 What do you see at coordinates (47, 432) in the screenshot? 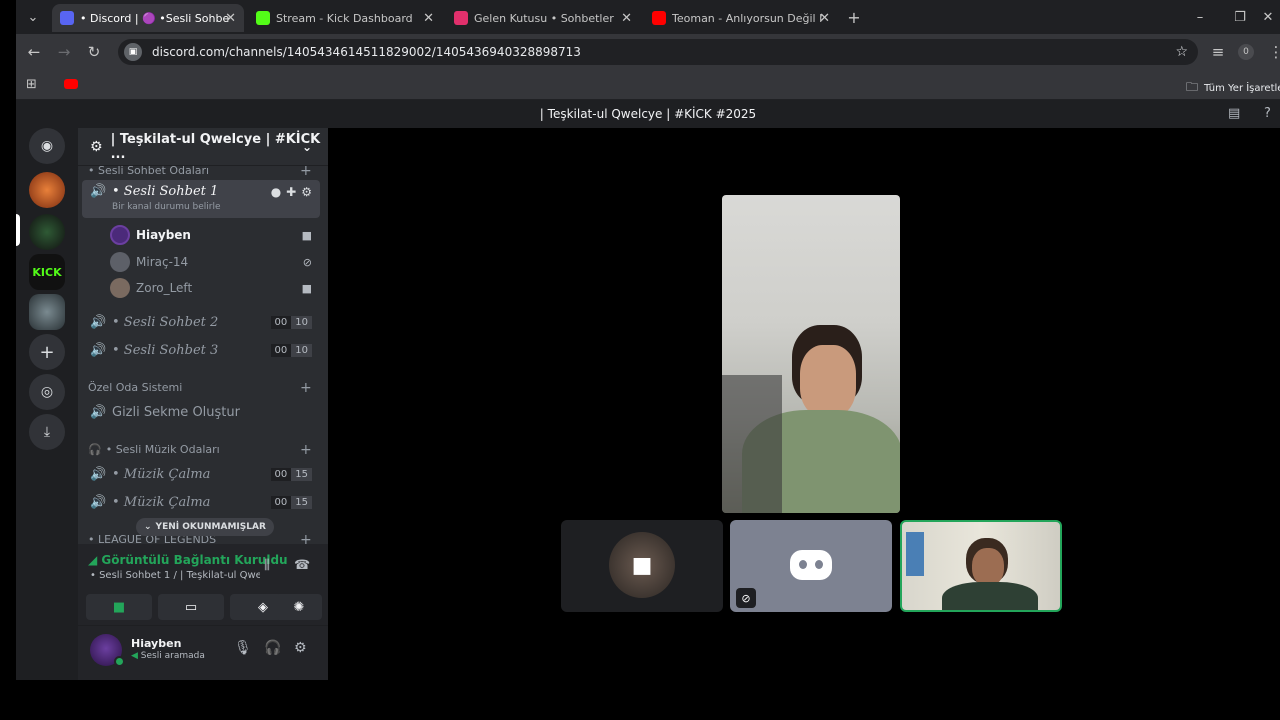
I see `download-icon: ⤓` at bounding box center [47, 432].